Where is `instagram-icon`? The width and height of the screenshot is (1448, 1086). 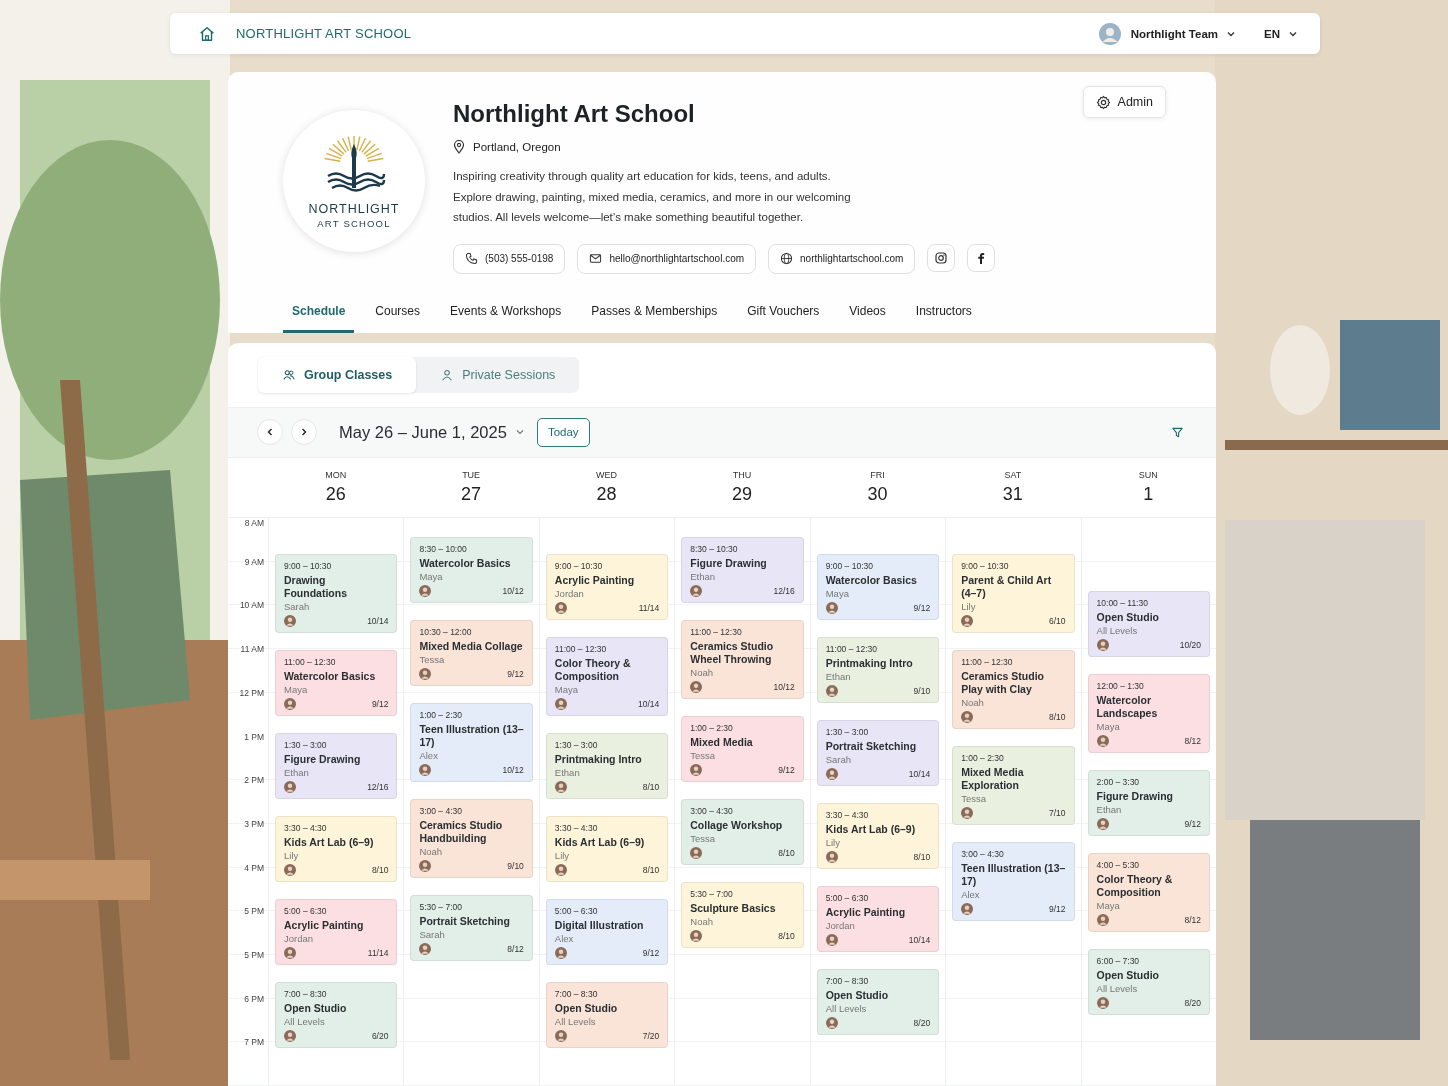 instagram-icon is located at coordinates (941, 257).